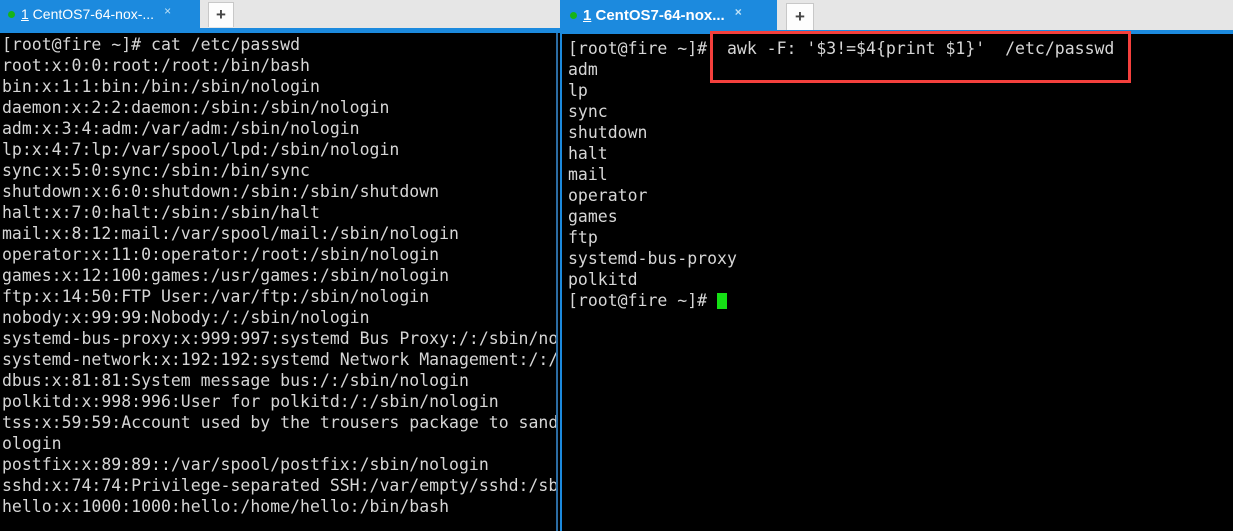 The image size is (1233, 531). Describe the element at coordinates (161, 212) in the screenshot. I see `terminal-line: halt:x:7:0:halt:/sbin:/sbin/halt` at that location.